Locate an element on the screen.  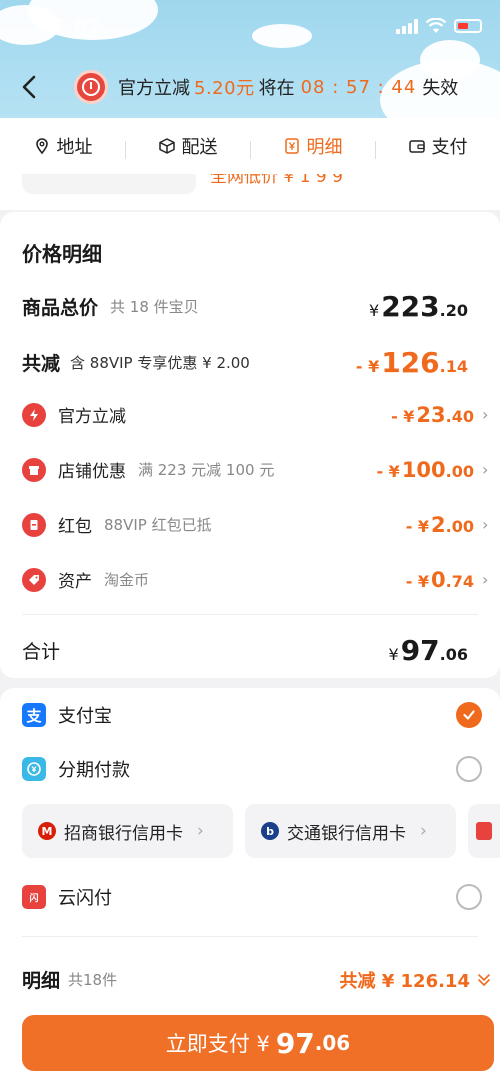
selected-check-icon is located at coordinates (469, 715).